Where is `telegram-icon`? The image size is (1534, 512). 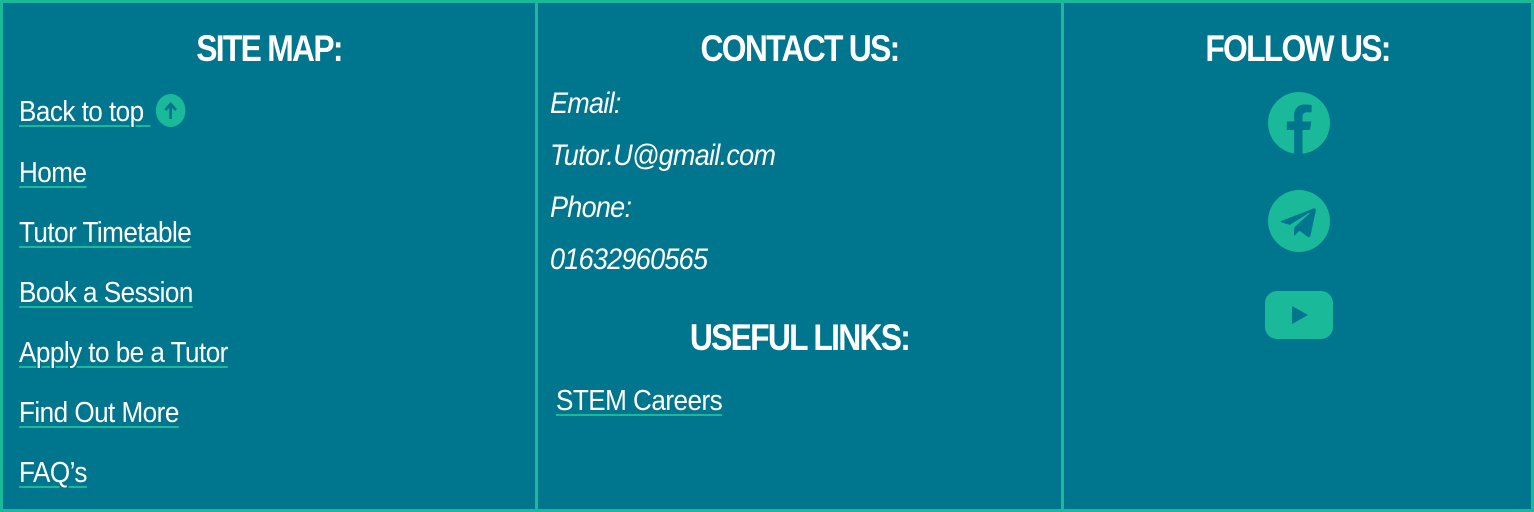 telegram-icon is located at coordinates (1299, 221).